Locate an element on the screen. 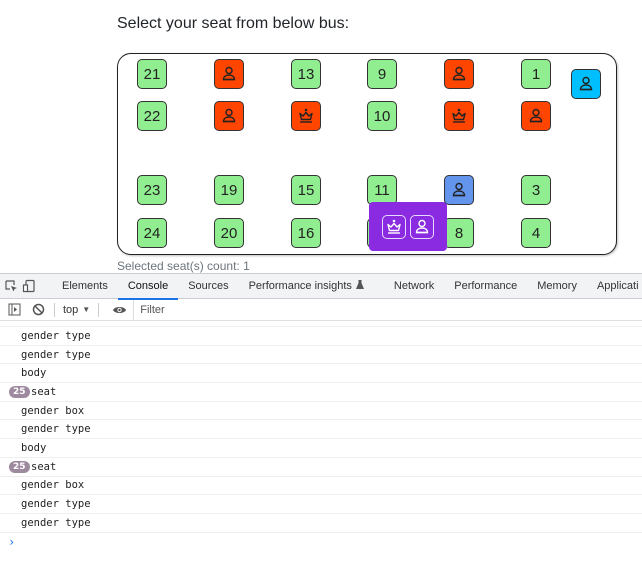  devtools-tab-memory: Memory is located at coordinates (557, 286).